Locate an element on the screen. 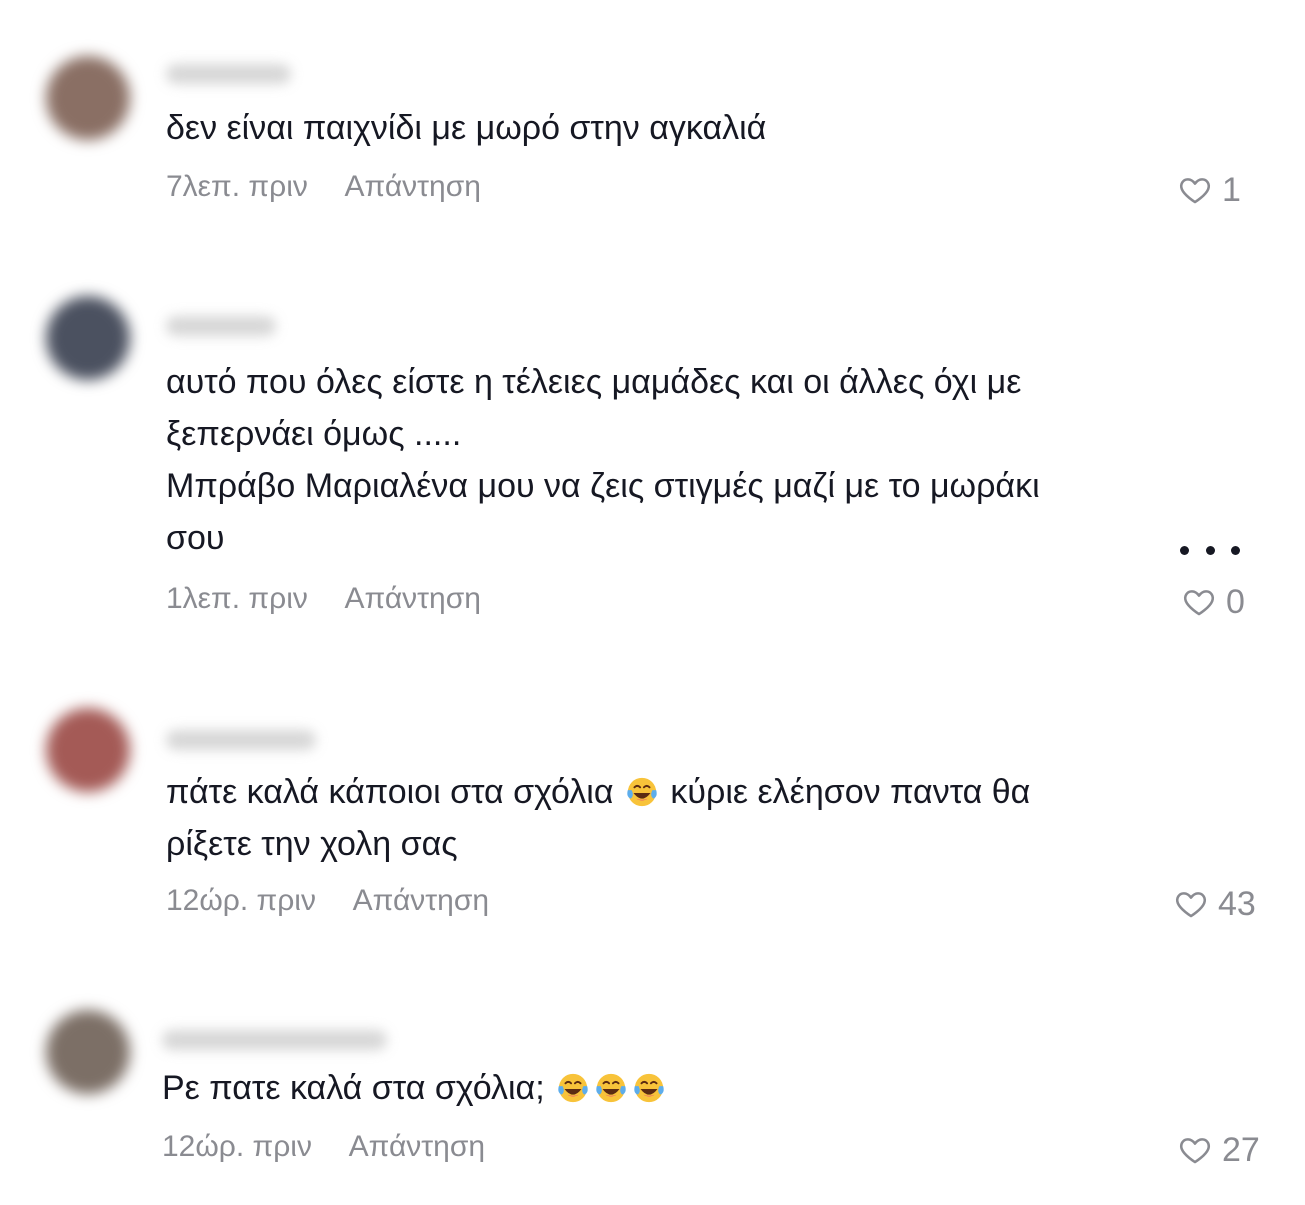  comment-meta: 7λεπ. πριν Απάντηση is located at coordinates (323, 187).